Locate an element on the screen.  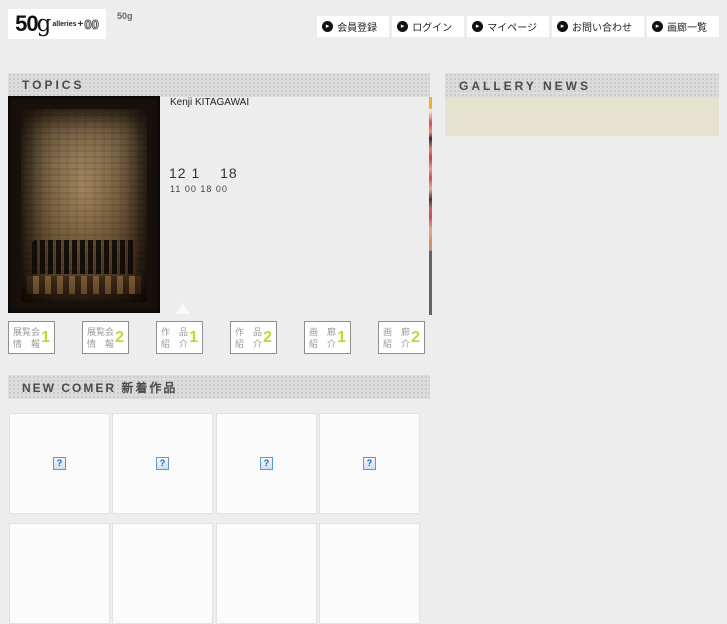
nav-item-member-registration: ▸ 会員登録 is located at coordinates (353, 26).